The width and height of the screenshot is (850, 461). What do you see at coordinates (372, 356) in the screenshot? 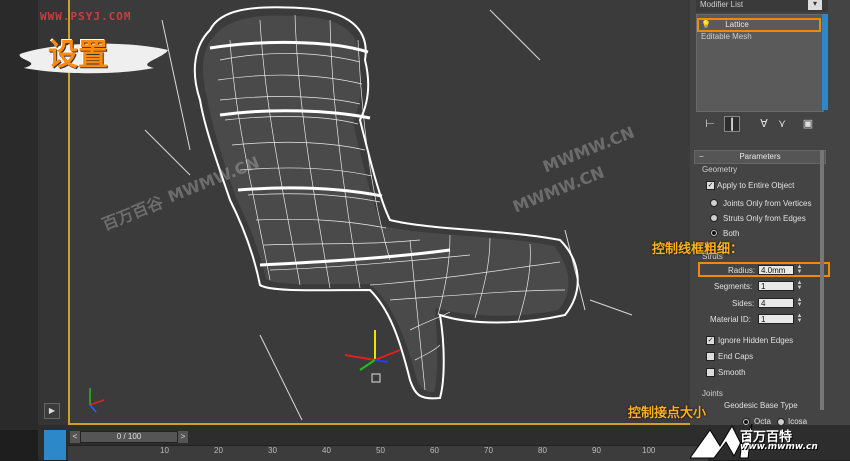
I see `transform-gizmo` at bounding box center [372, 356].